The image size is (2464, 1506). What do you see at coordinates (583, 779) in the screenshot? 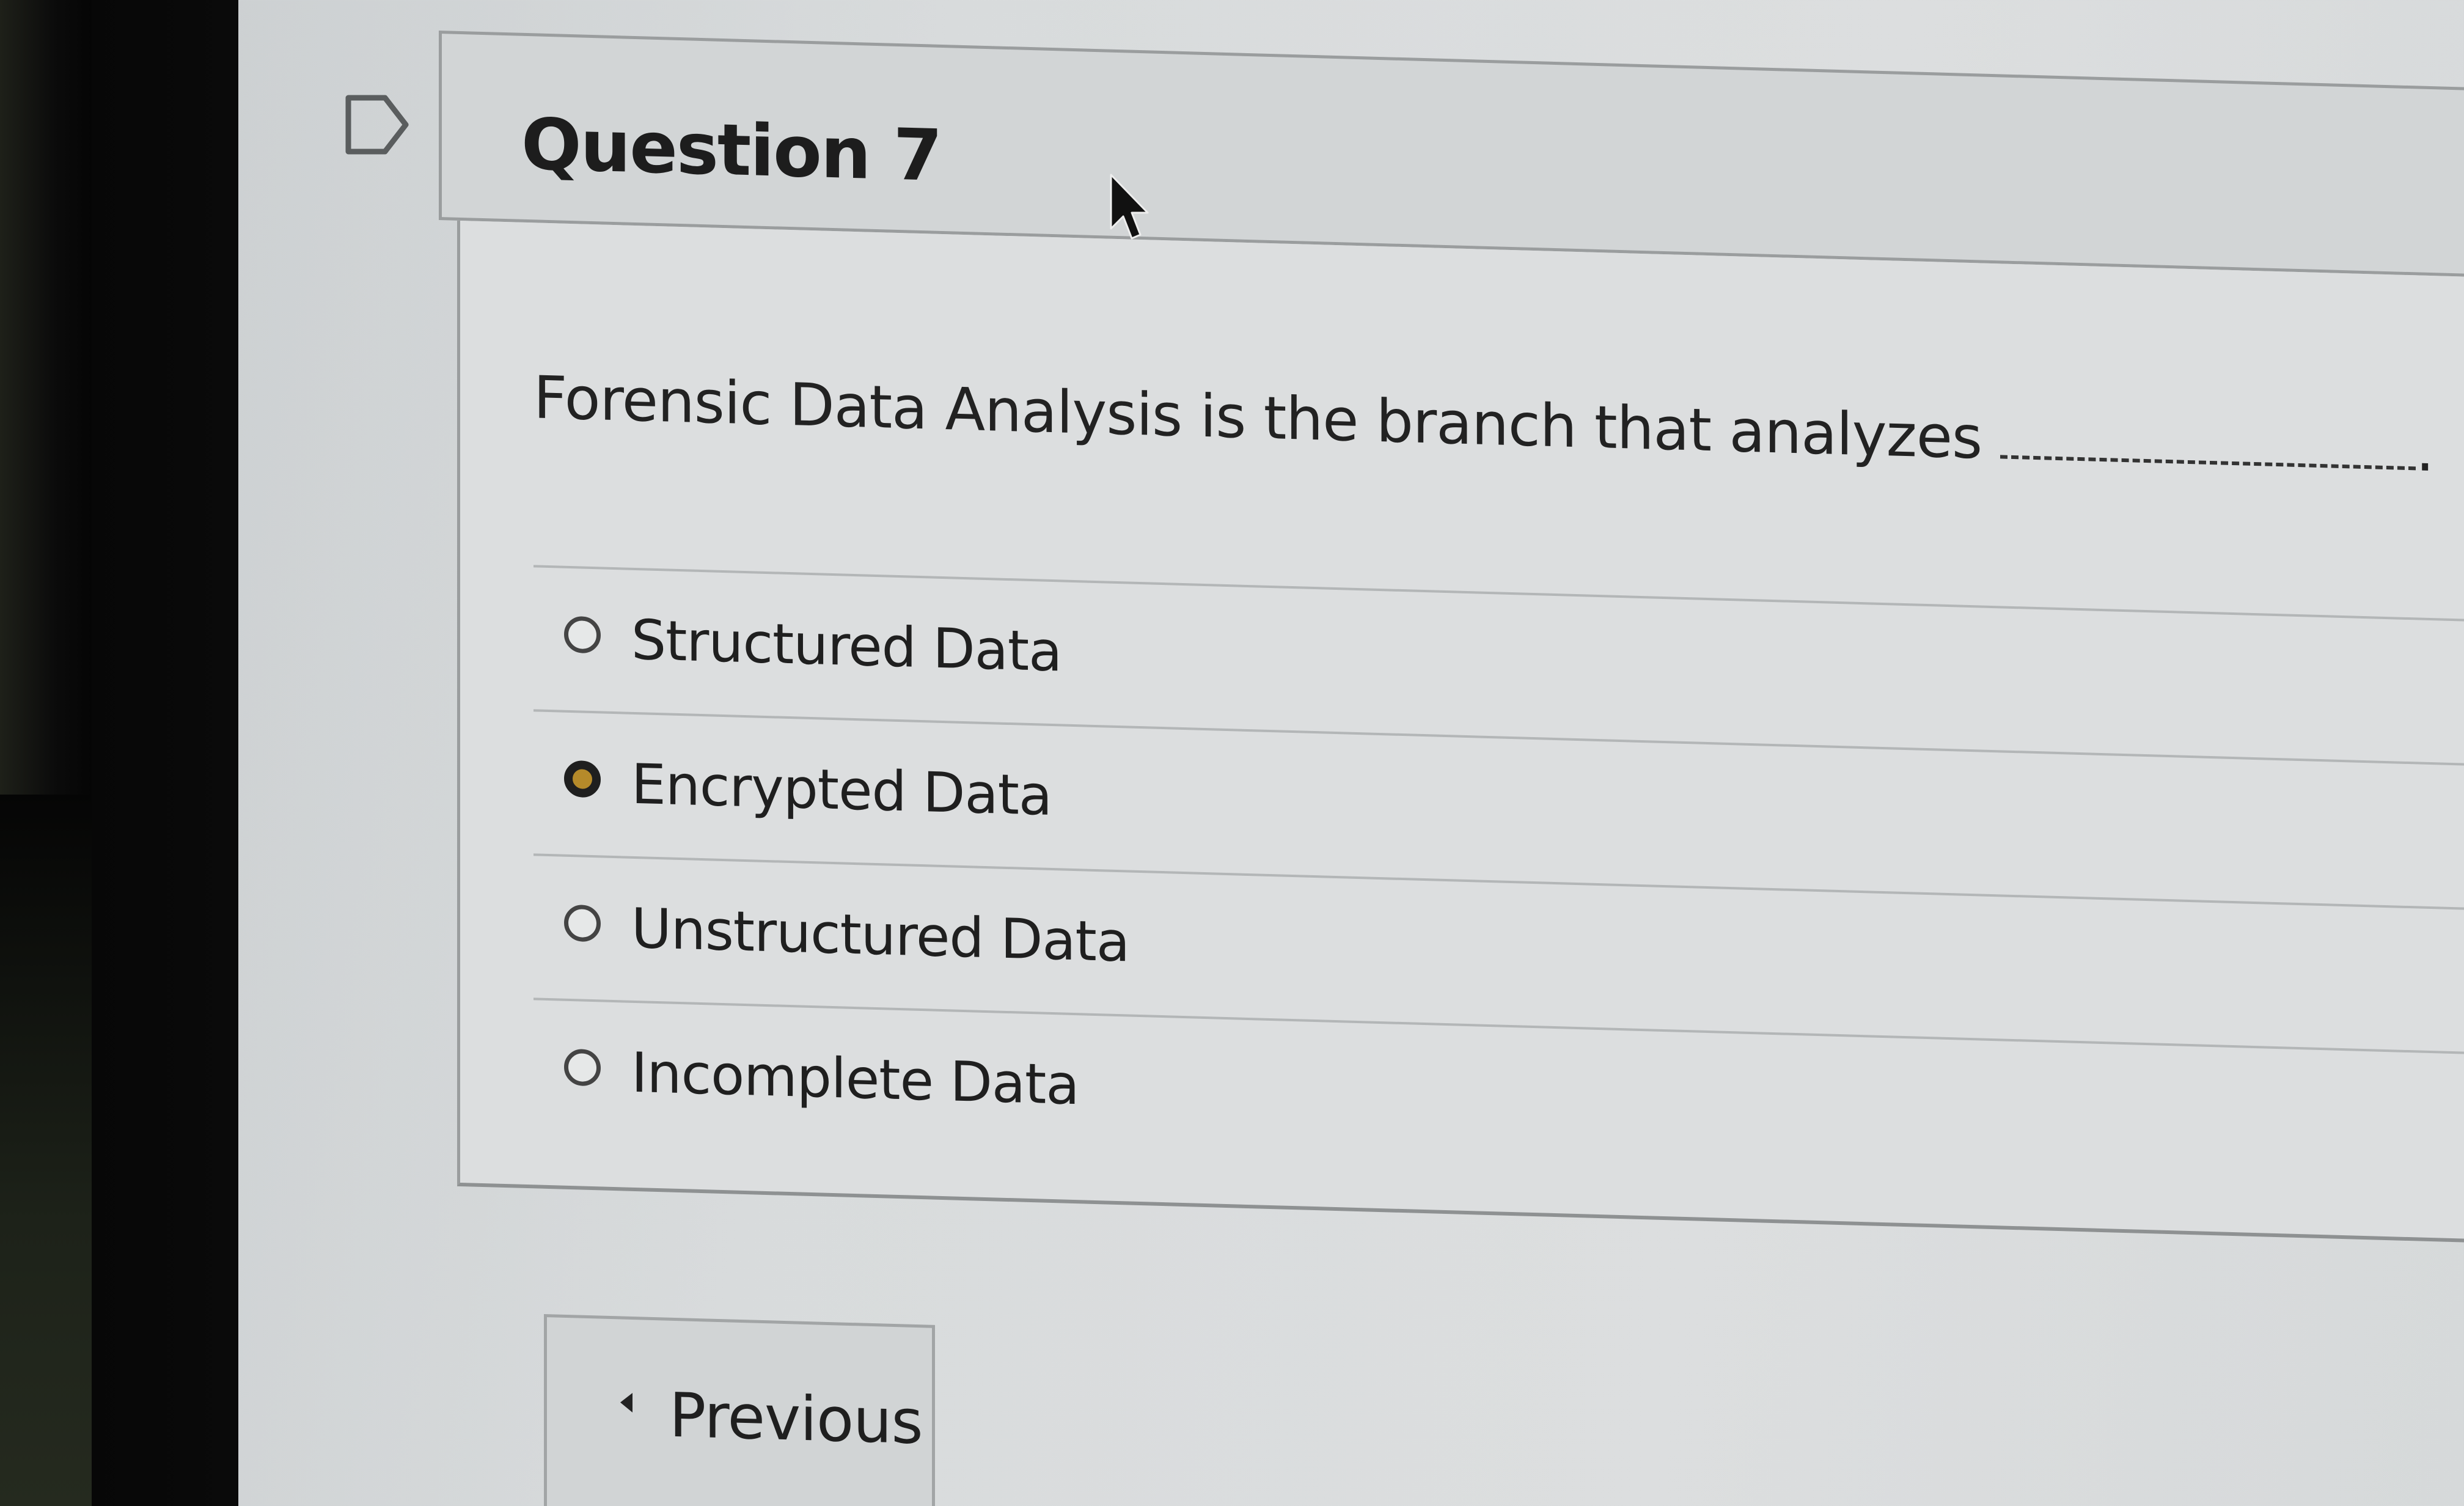
I see `radio-button-selected` at bounding box center [583, 779].